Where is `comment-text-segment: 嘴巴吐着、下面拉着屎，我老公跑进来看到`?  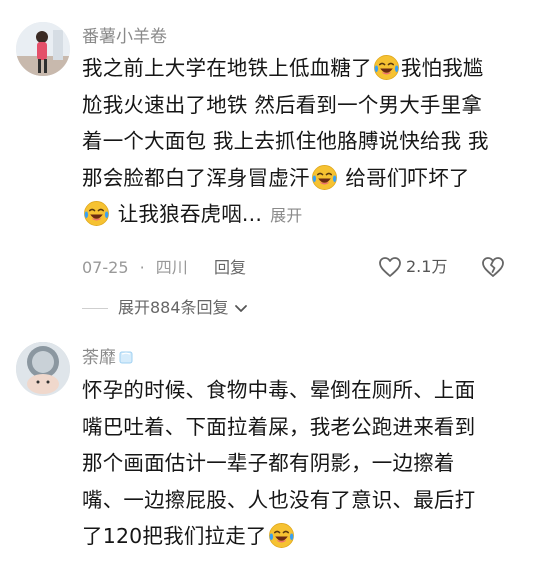
comment-text-segment: 嘴巴吐着、下面拉着屎，我老公跑进来看到 is located at coordinates (279, 426).